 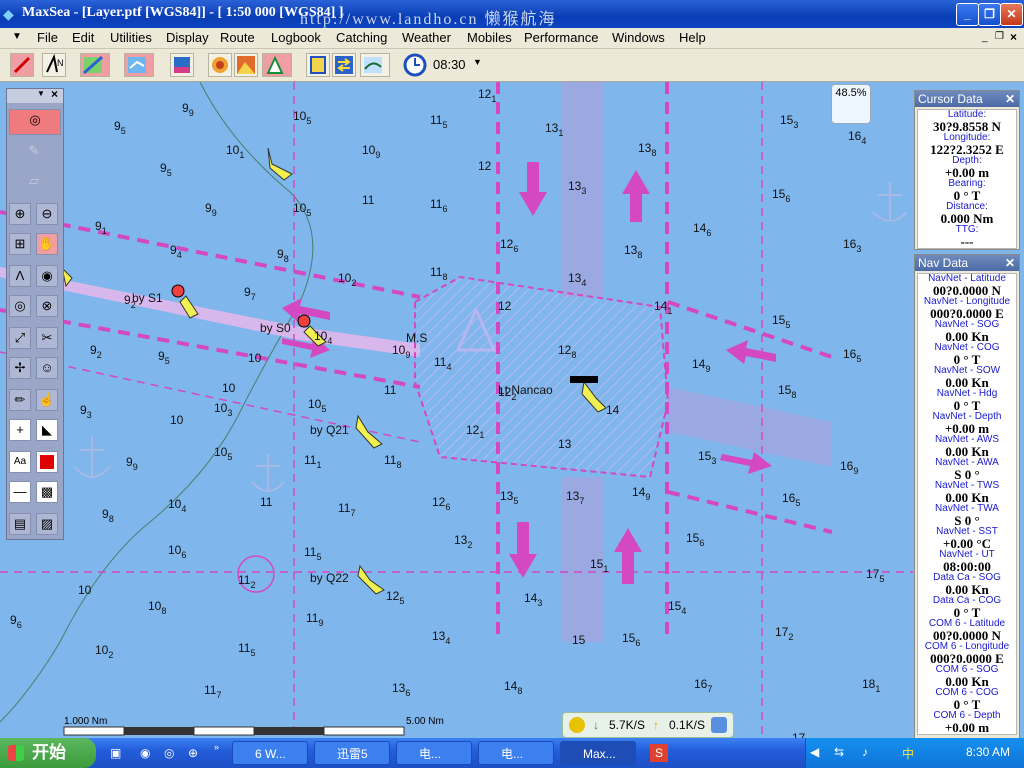 What do you see at coordinates (95, 65) in the screenshot?
I see `layer-color-icon` at bounding box center [95, 65].